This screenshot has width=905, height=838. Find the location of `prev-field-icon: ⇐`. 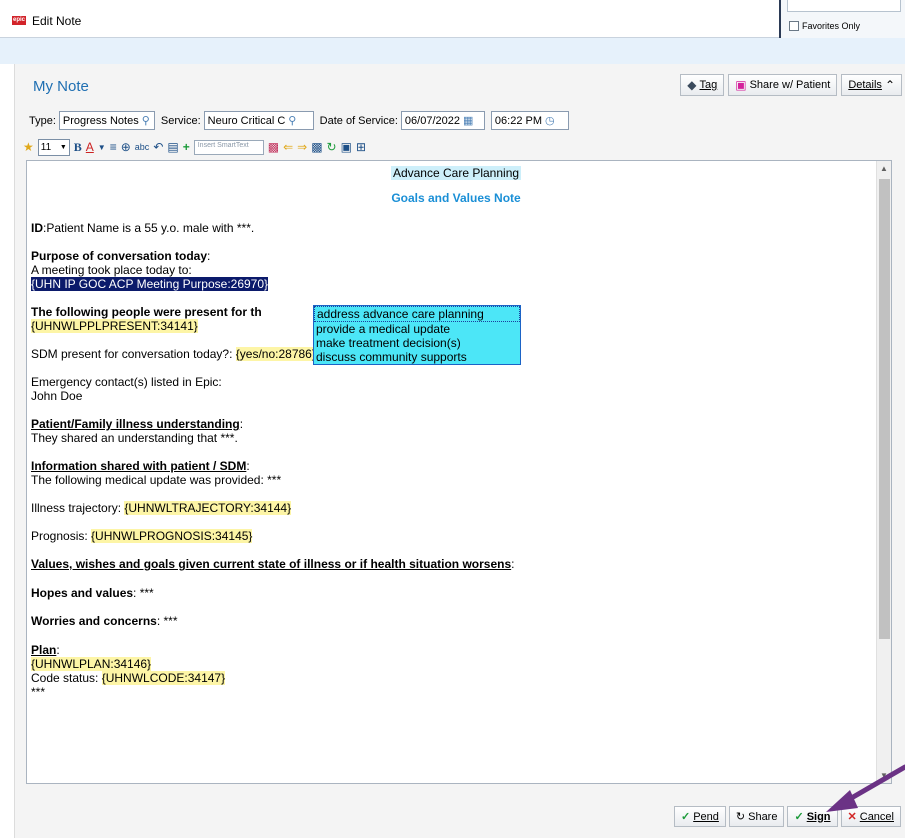

prev-field-icon: ⇐ is located at coordinates (288, 147).